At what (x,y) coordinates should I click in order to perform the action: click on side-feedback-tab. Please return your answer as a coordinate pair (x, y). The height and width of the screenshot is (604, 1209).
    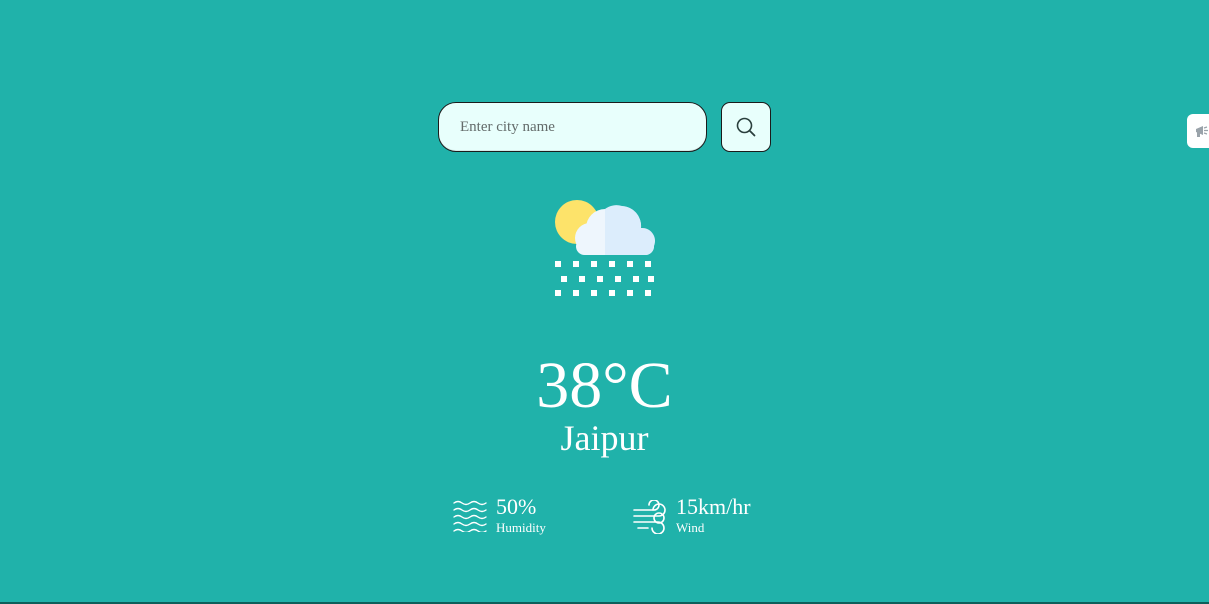
    Looking at the image, I should click on (1198, 131).